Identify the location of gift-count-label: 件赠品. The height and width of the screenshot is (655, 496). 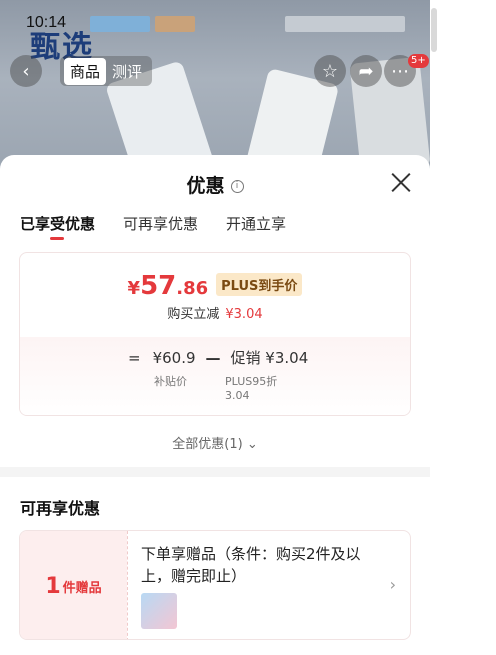
(82, 588).